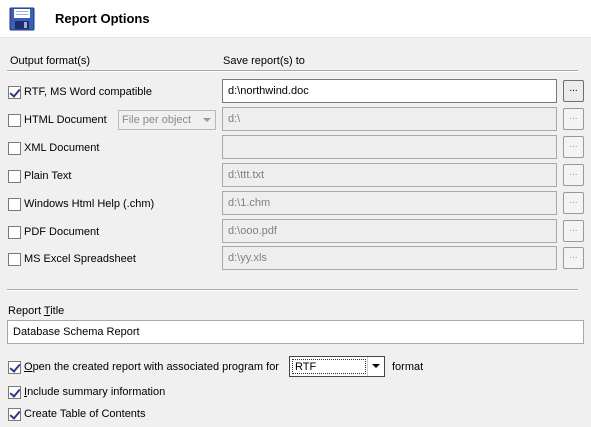 The height and width of the screenshot is (427, 591). I want to click on html-checkbox, so click(14, 120).